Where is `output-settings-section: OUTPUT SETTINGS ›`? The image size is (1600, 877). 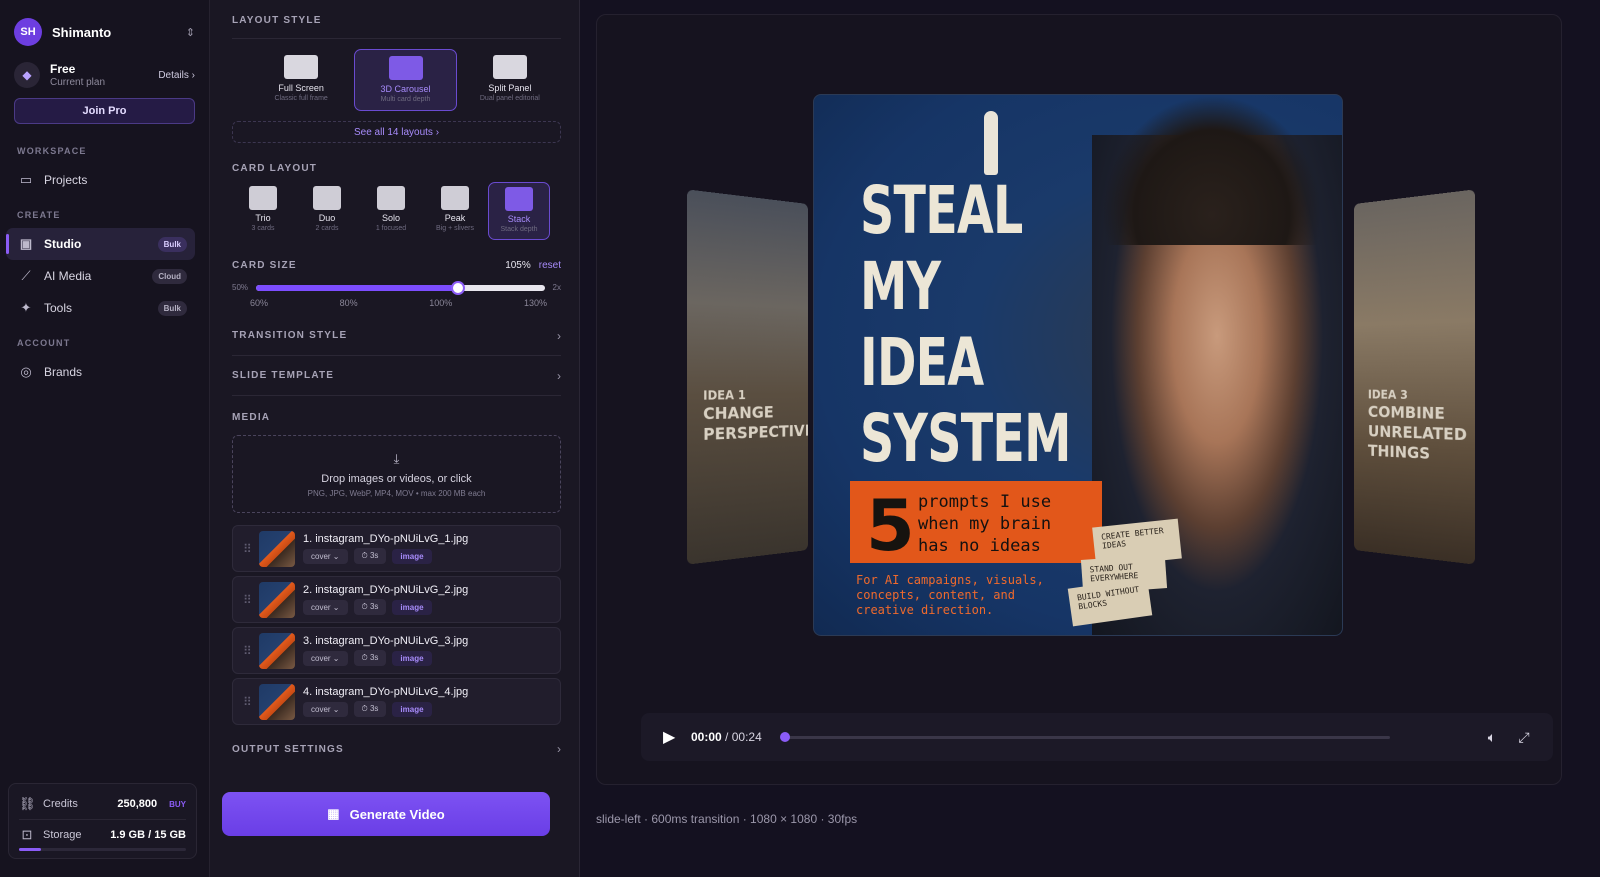
output-settings-section: OUTPUT SETTINGS › is located at coordinates (396, 749).